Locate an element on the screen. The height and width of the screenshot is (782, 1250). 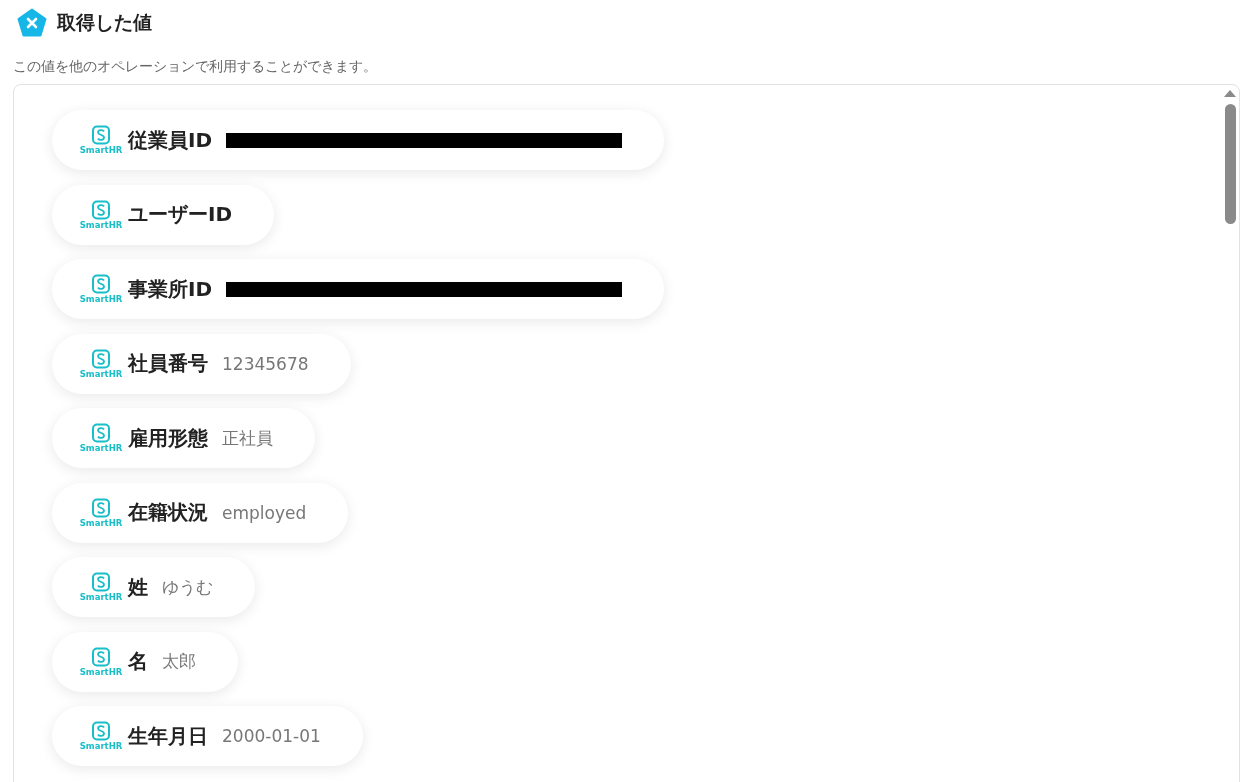
value-text: 正社員 is located at coordinates (247, 438).